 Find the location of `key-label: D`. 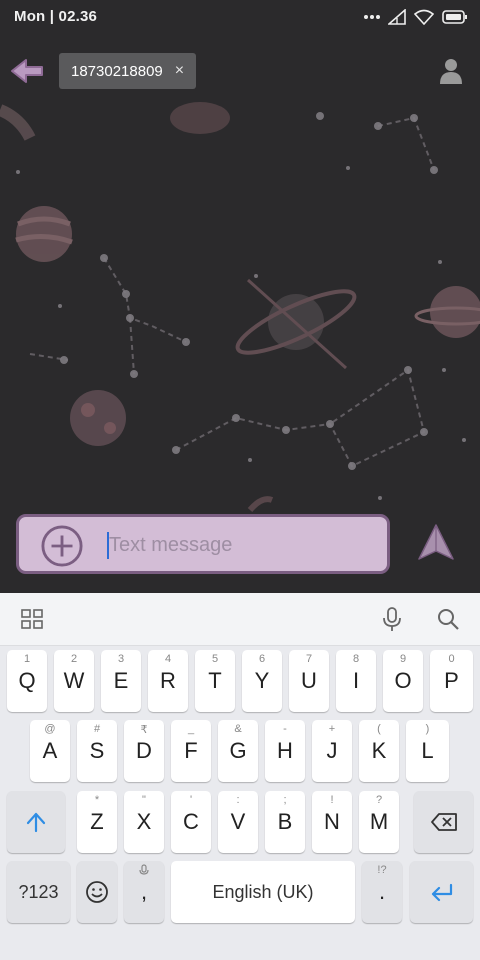

key-label: D is located at coordinates (144, 750).